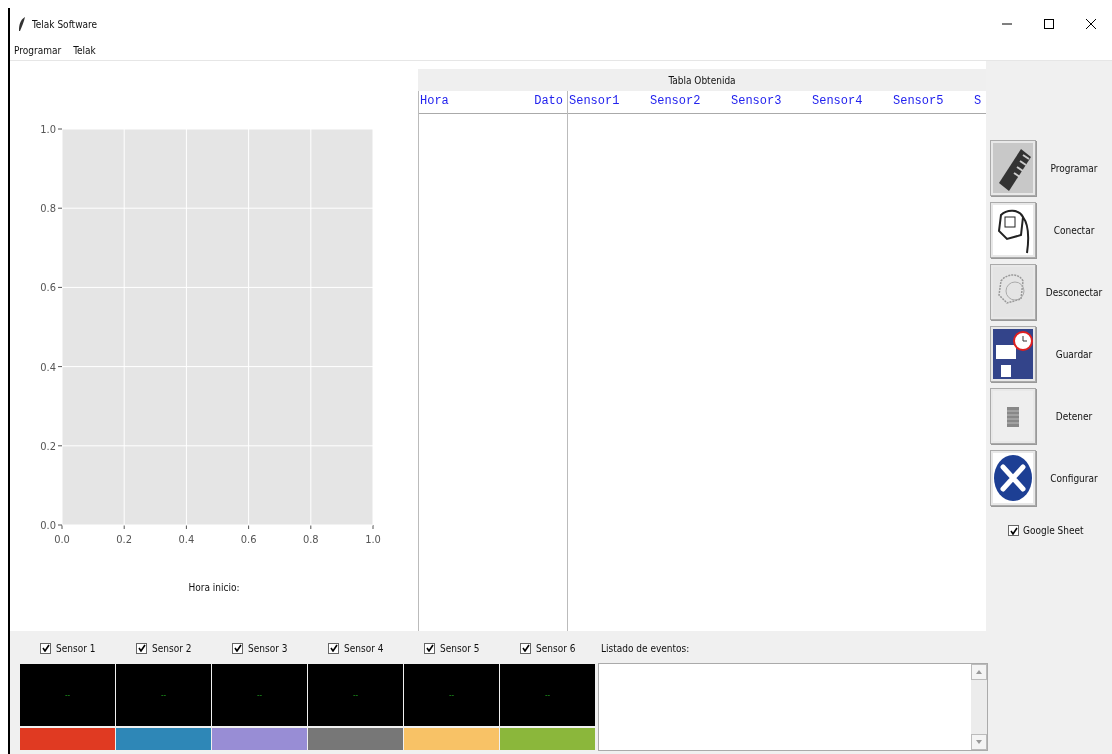 The width and height of the screenshot is (1112, 754). What do you see at coordinates (645, 648) in the screenshot?
I see `list-label: Listado de eventos:` at bounding box center [645, 648].